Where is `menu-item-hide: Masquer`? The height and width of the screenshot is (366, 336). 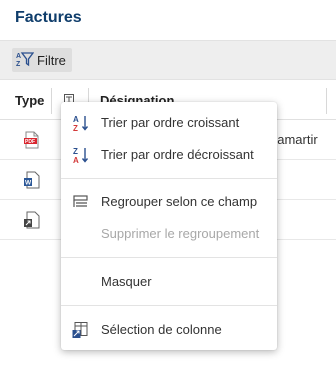
menu-item-hide: Masquer is located at coordinates (169, 282).